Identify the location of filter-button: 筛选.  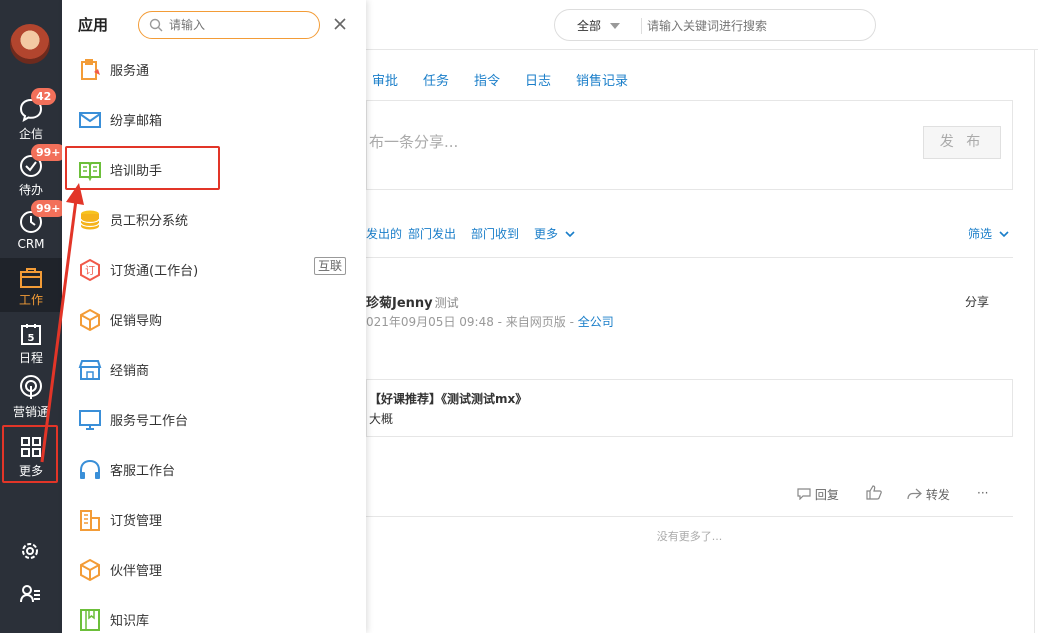
(988, 233).